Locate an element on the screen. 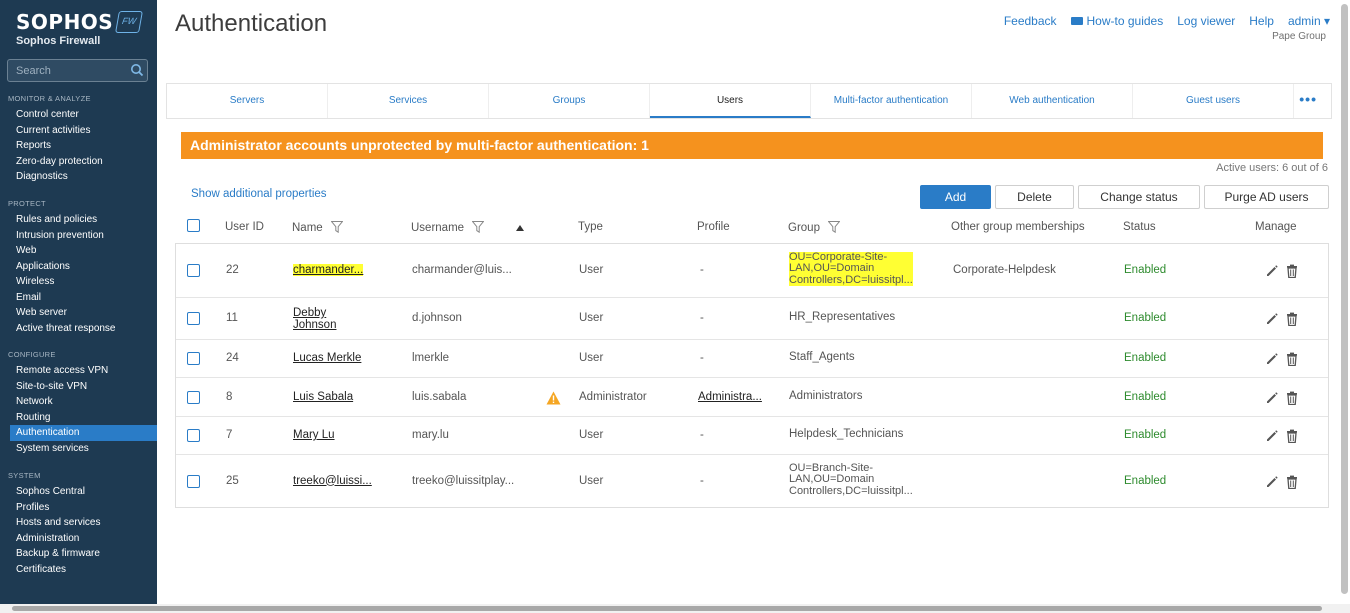 The height and width of the screenshot is (613, 1350). sidebar-item-control-center: Control center is located at coordinates (78, 115).